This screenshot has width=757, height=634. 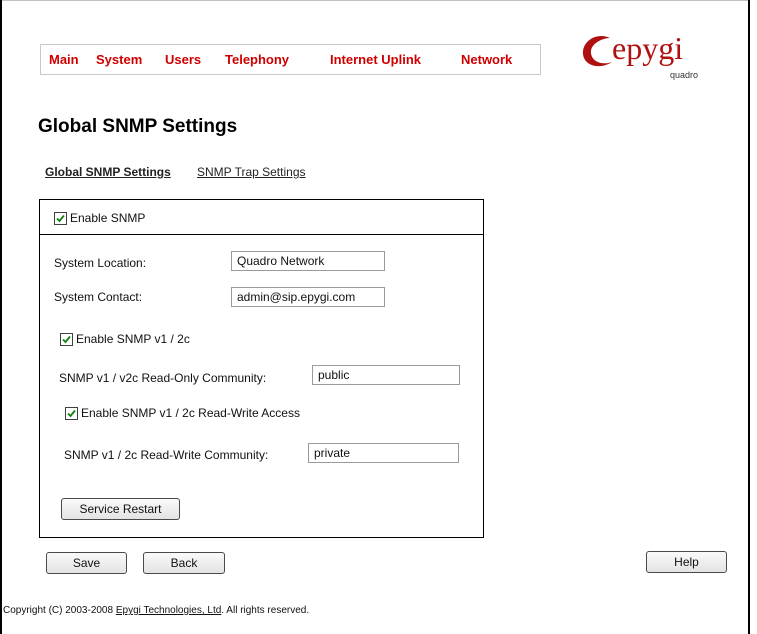 I want to click on back-button: Back, so click(x=184, y=563).